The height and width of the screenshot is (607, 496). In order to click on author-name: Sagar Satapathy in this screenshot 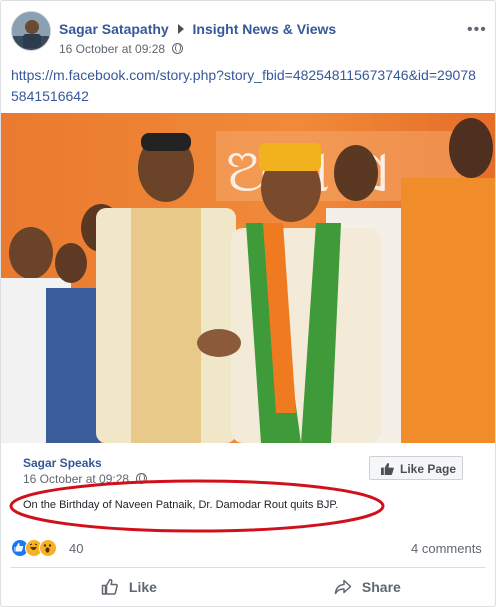, I will do `click(114, 29)`.